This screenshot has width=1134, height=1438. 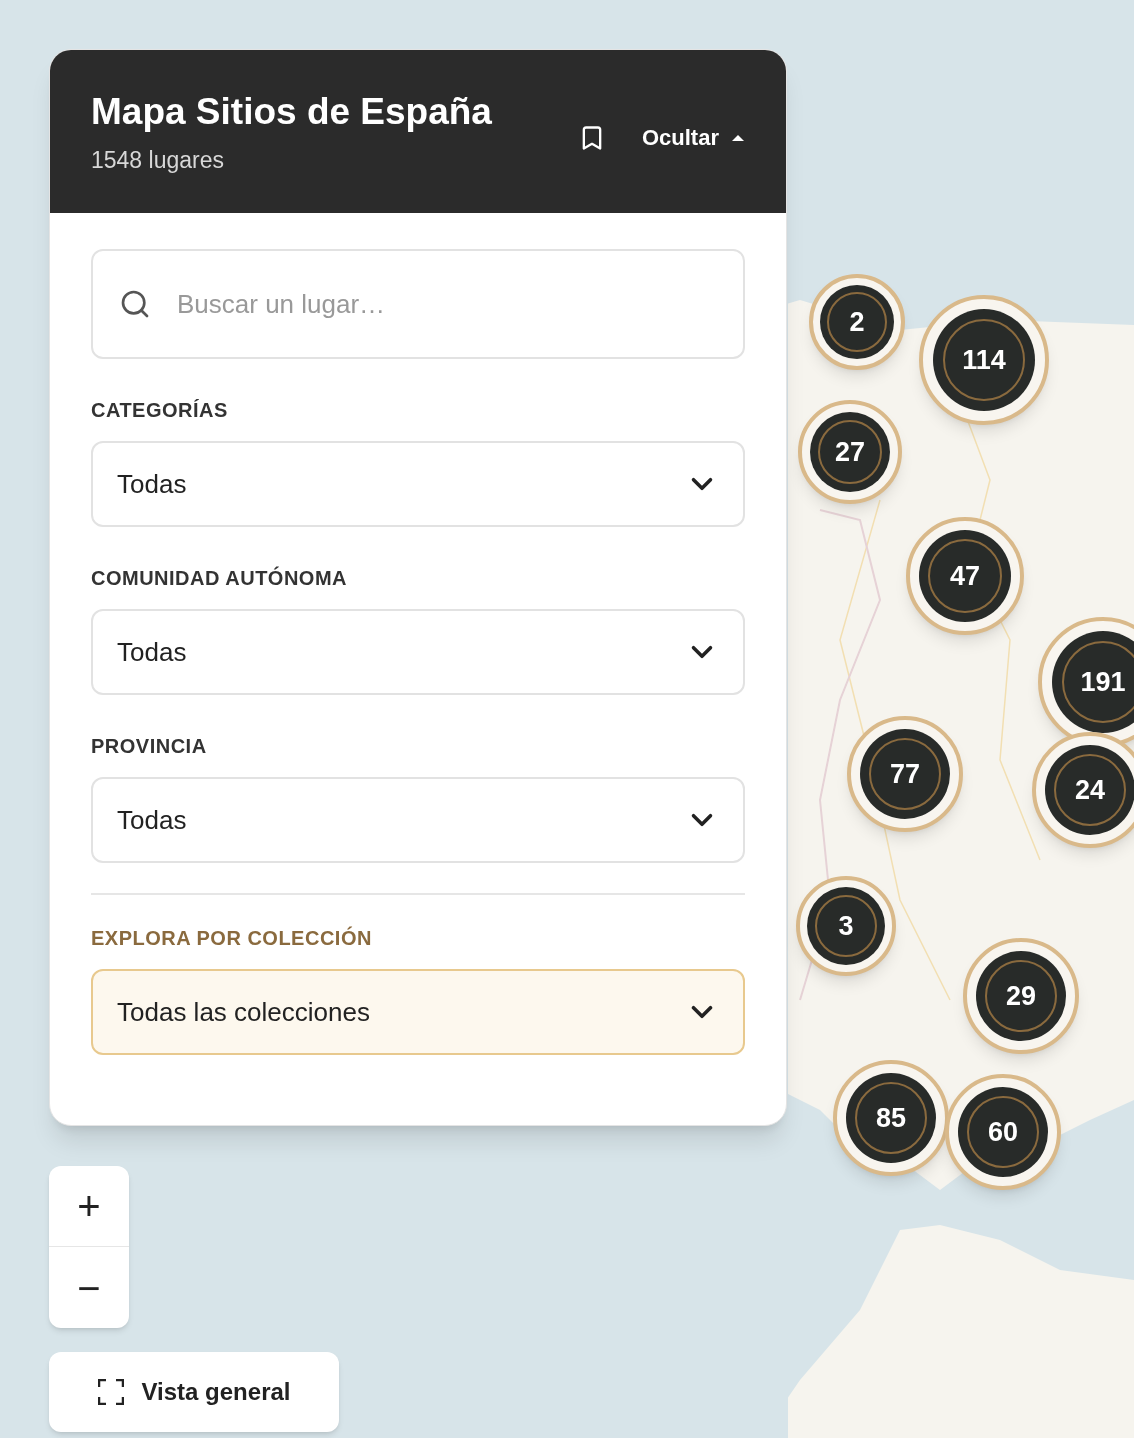 What do you see at coordinates (1089, 790) in the screenshot?
I see `cluster-count: 24` at bounding box center [1089, 790].